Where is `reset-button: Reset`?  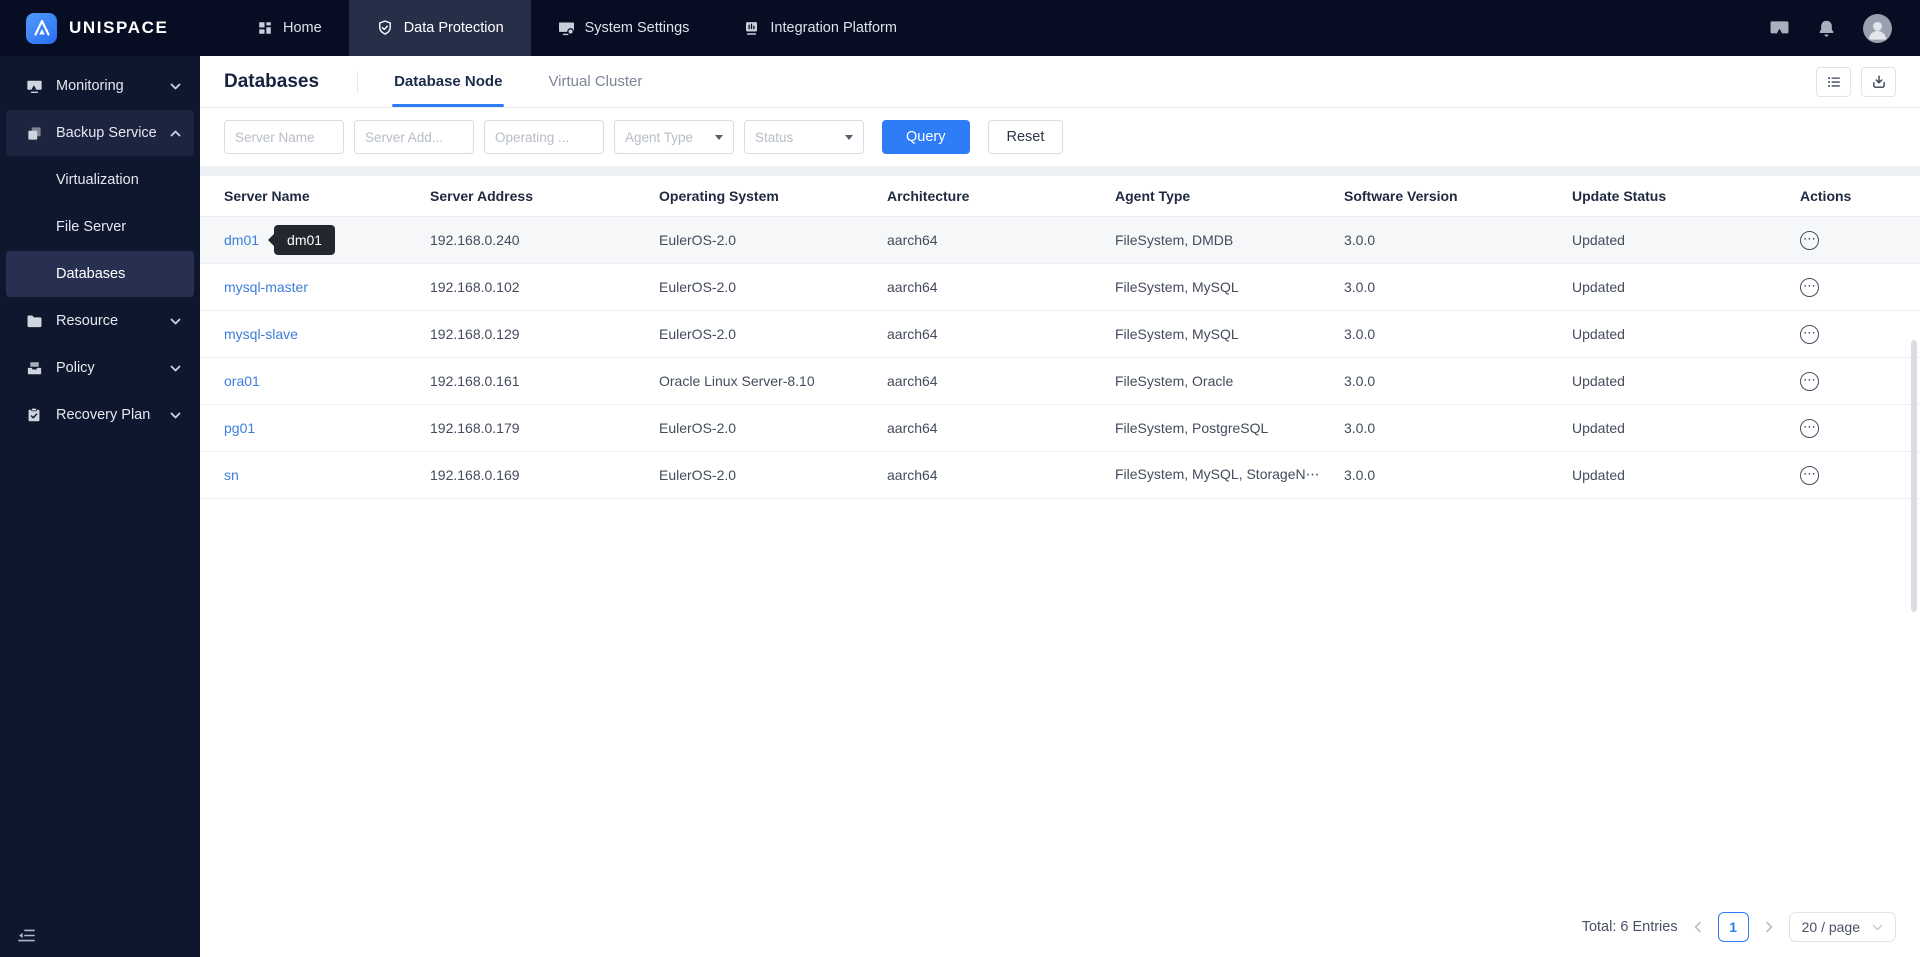 reset-button: Reset is located at coordinates (1025, 137).